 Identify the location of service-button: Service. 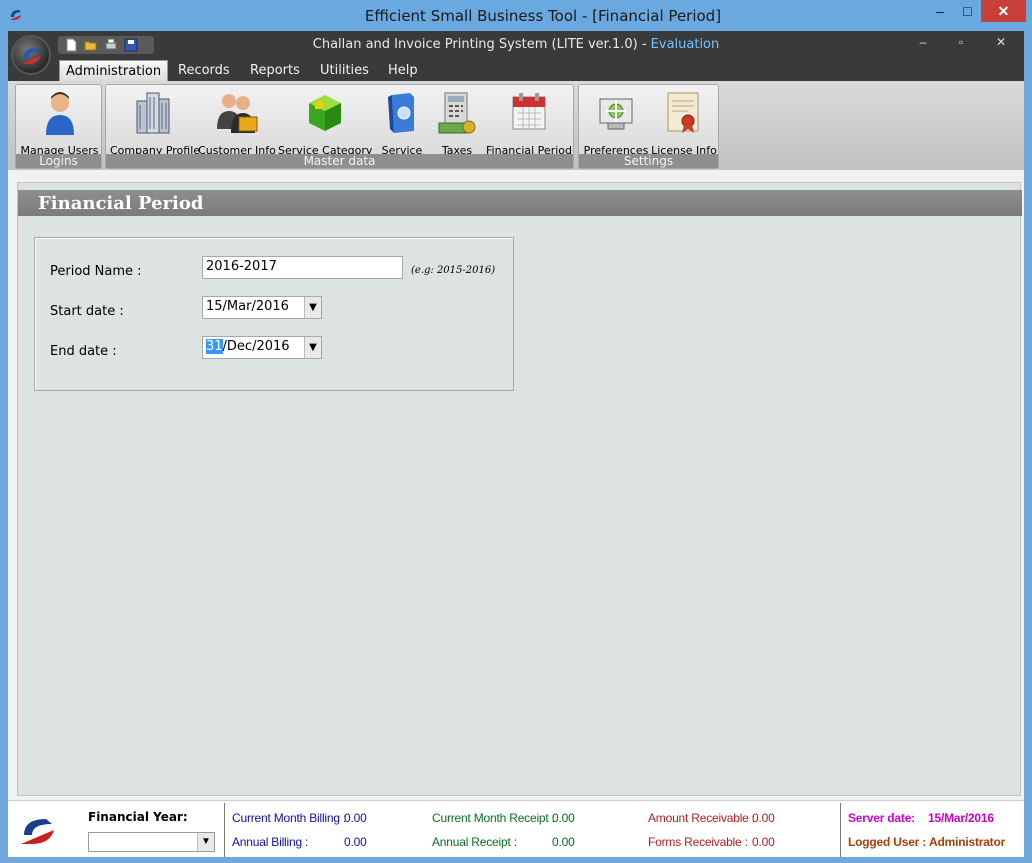
(402, 123).